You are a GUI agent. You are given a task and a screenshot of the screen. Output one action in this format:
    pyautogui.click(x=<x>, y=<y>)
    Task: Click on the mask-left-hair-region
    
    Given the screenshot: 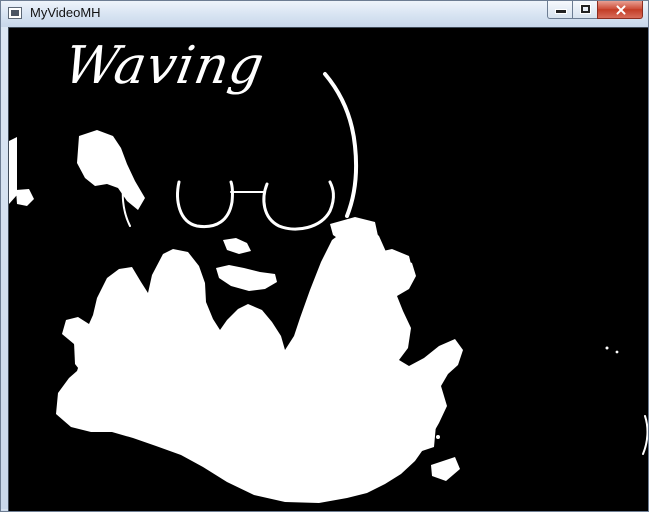 What is the action you would take?
    pyautogui.click(x=111, y=170)
    